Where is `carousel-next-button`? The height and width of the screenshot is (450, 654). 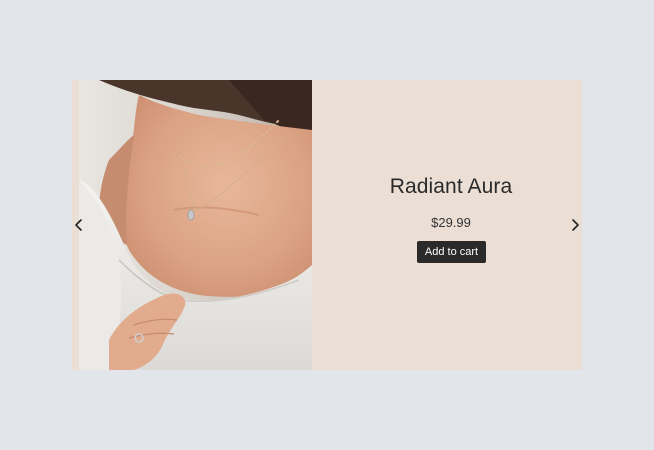
carousel-next-button is located at coordinates (575, 225).